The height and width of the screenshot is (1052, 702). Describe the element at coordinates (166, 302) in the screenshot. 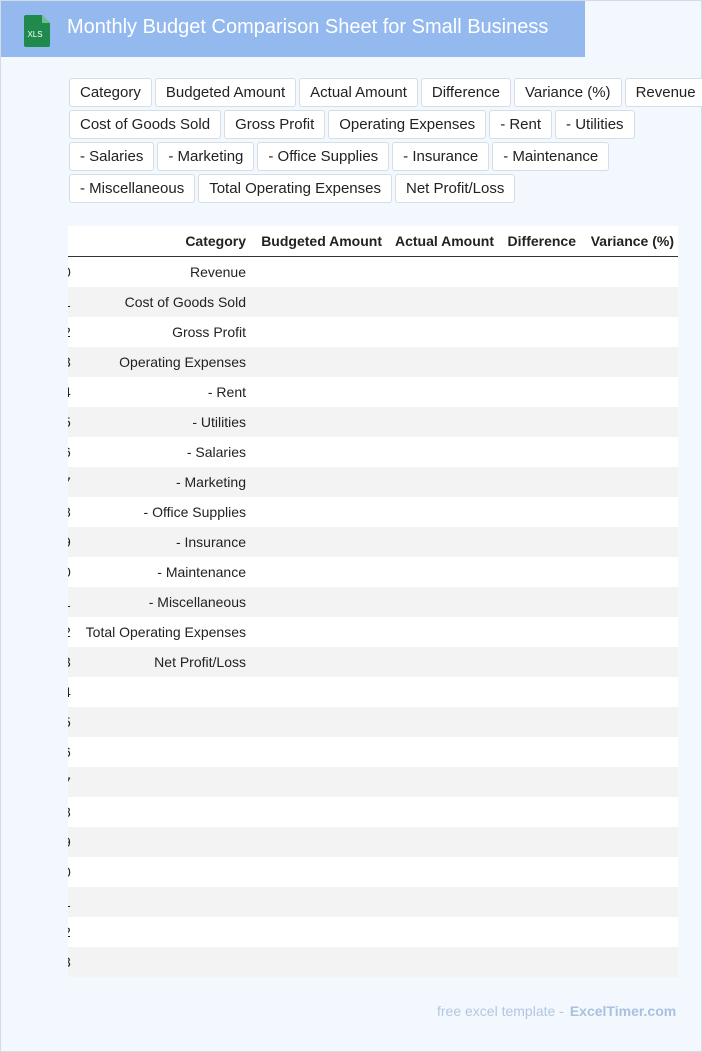

I see `category-cell: Cost of Goods Sold` at that location.